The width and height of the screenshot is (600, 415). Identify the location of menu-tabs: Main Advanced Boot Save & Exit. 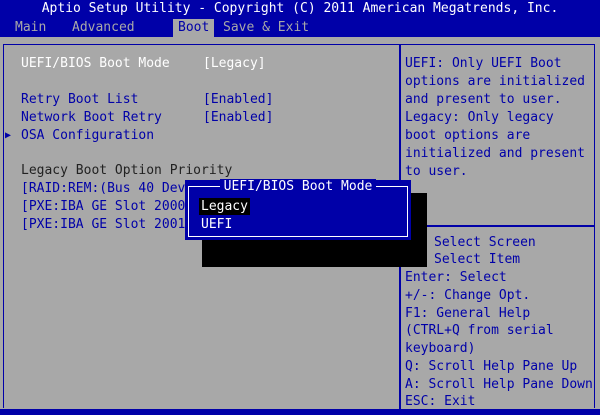
(300, 28).